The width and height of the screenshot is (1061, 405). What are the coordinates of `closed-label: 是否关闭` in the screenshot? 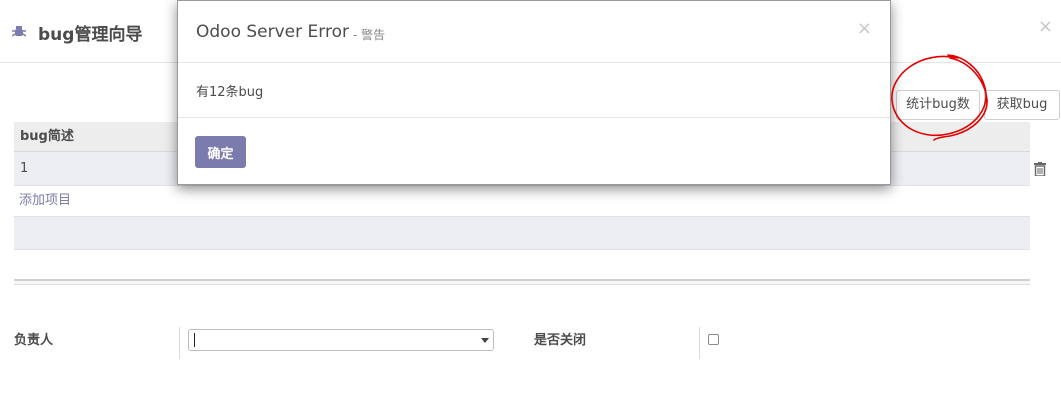 It's located at (560, 340).